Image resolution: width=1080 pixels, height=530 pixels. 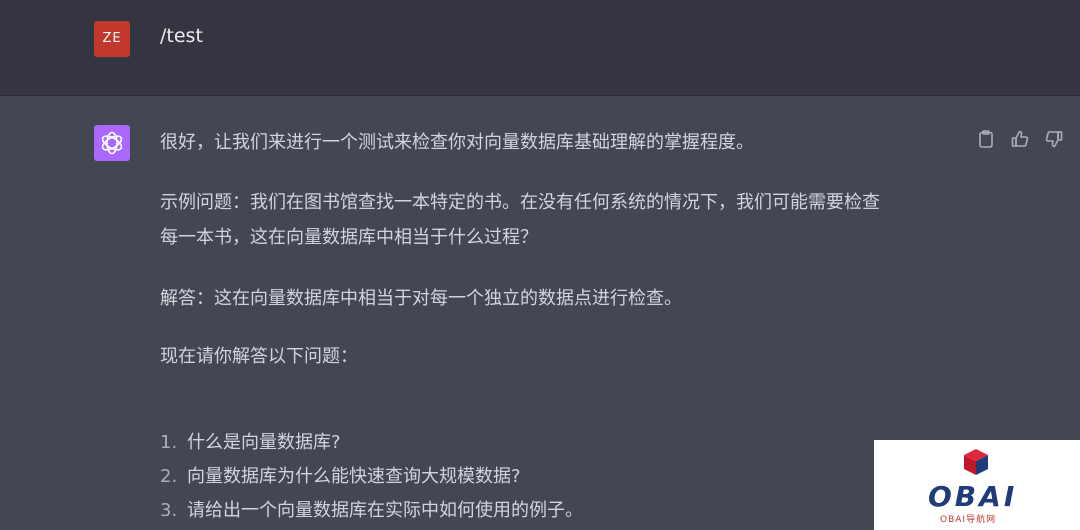 I want to click on clipboard-icon, so click(x=986, y=139).